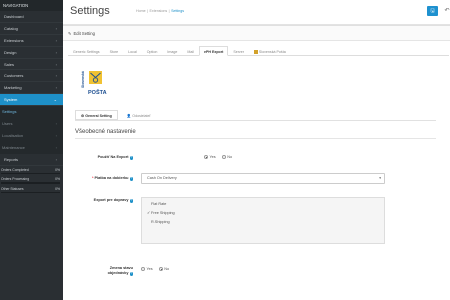  What do you see at coordinates (31, 100) in the screenshot?
I see `sidebar-item-system: System ⌄` at bounding box center [31, 100].